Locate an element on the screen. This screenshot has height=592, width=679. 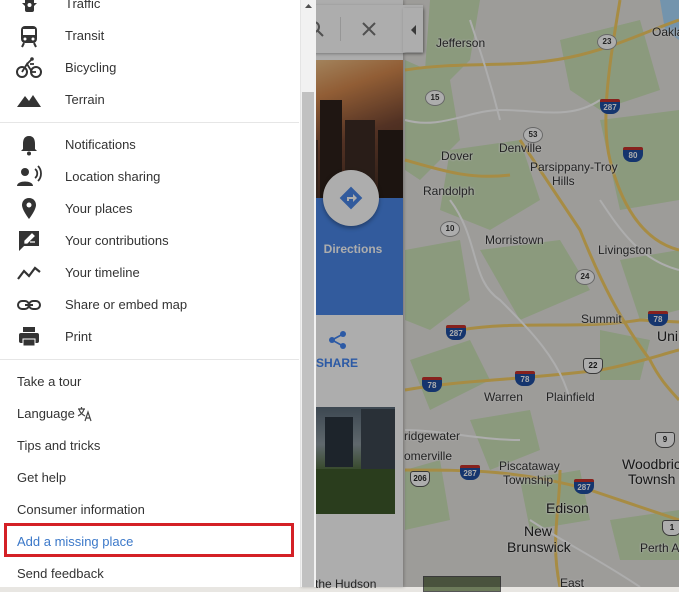
menu-item-label: Transit is located at coordinates (85, 35).